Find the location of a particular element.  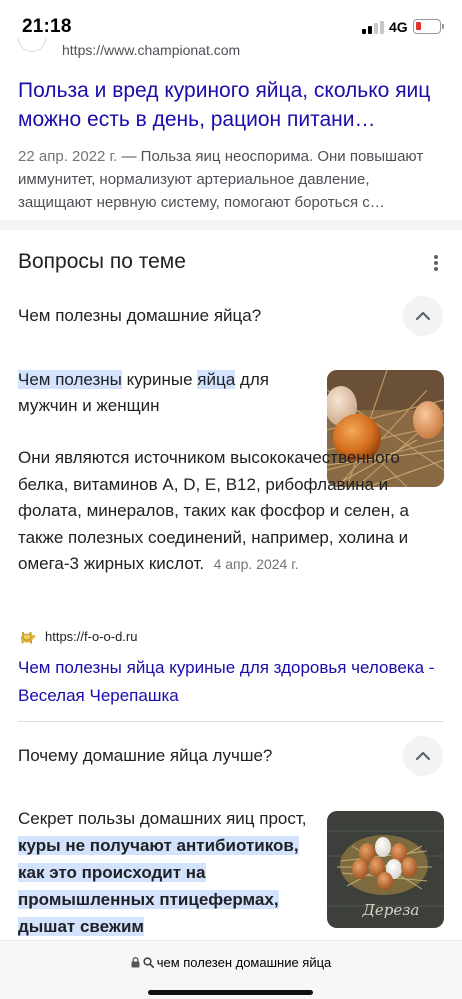

lock-icon is located at coordinates (135, 962).